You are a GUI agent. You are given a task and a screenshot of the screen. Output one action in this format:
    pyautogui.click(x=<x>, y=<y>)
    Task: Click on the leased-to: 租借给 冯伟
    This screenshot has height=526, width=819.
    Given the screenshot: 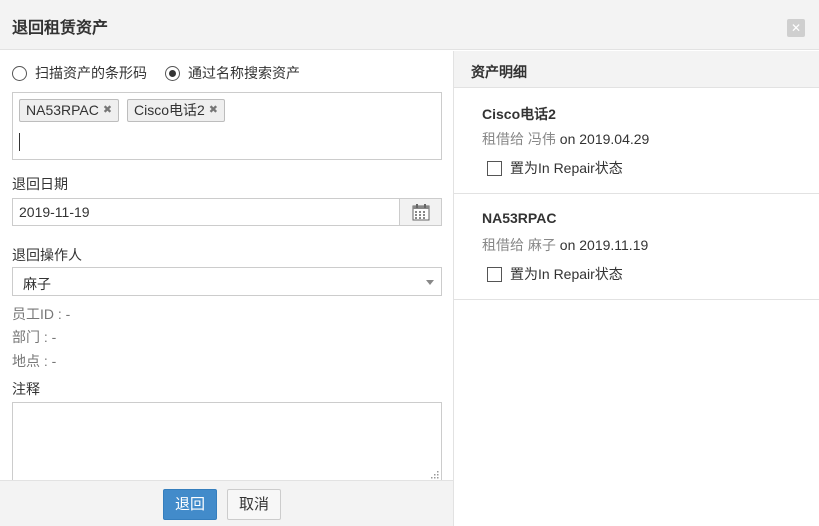 What is the action you would take?
    pyautogui.click(x=519, y=139)
    